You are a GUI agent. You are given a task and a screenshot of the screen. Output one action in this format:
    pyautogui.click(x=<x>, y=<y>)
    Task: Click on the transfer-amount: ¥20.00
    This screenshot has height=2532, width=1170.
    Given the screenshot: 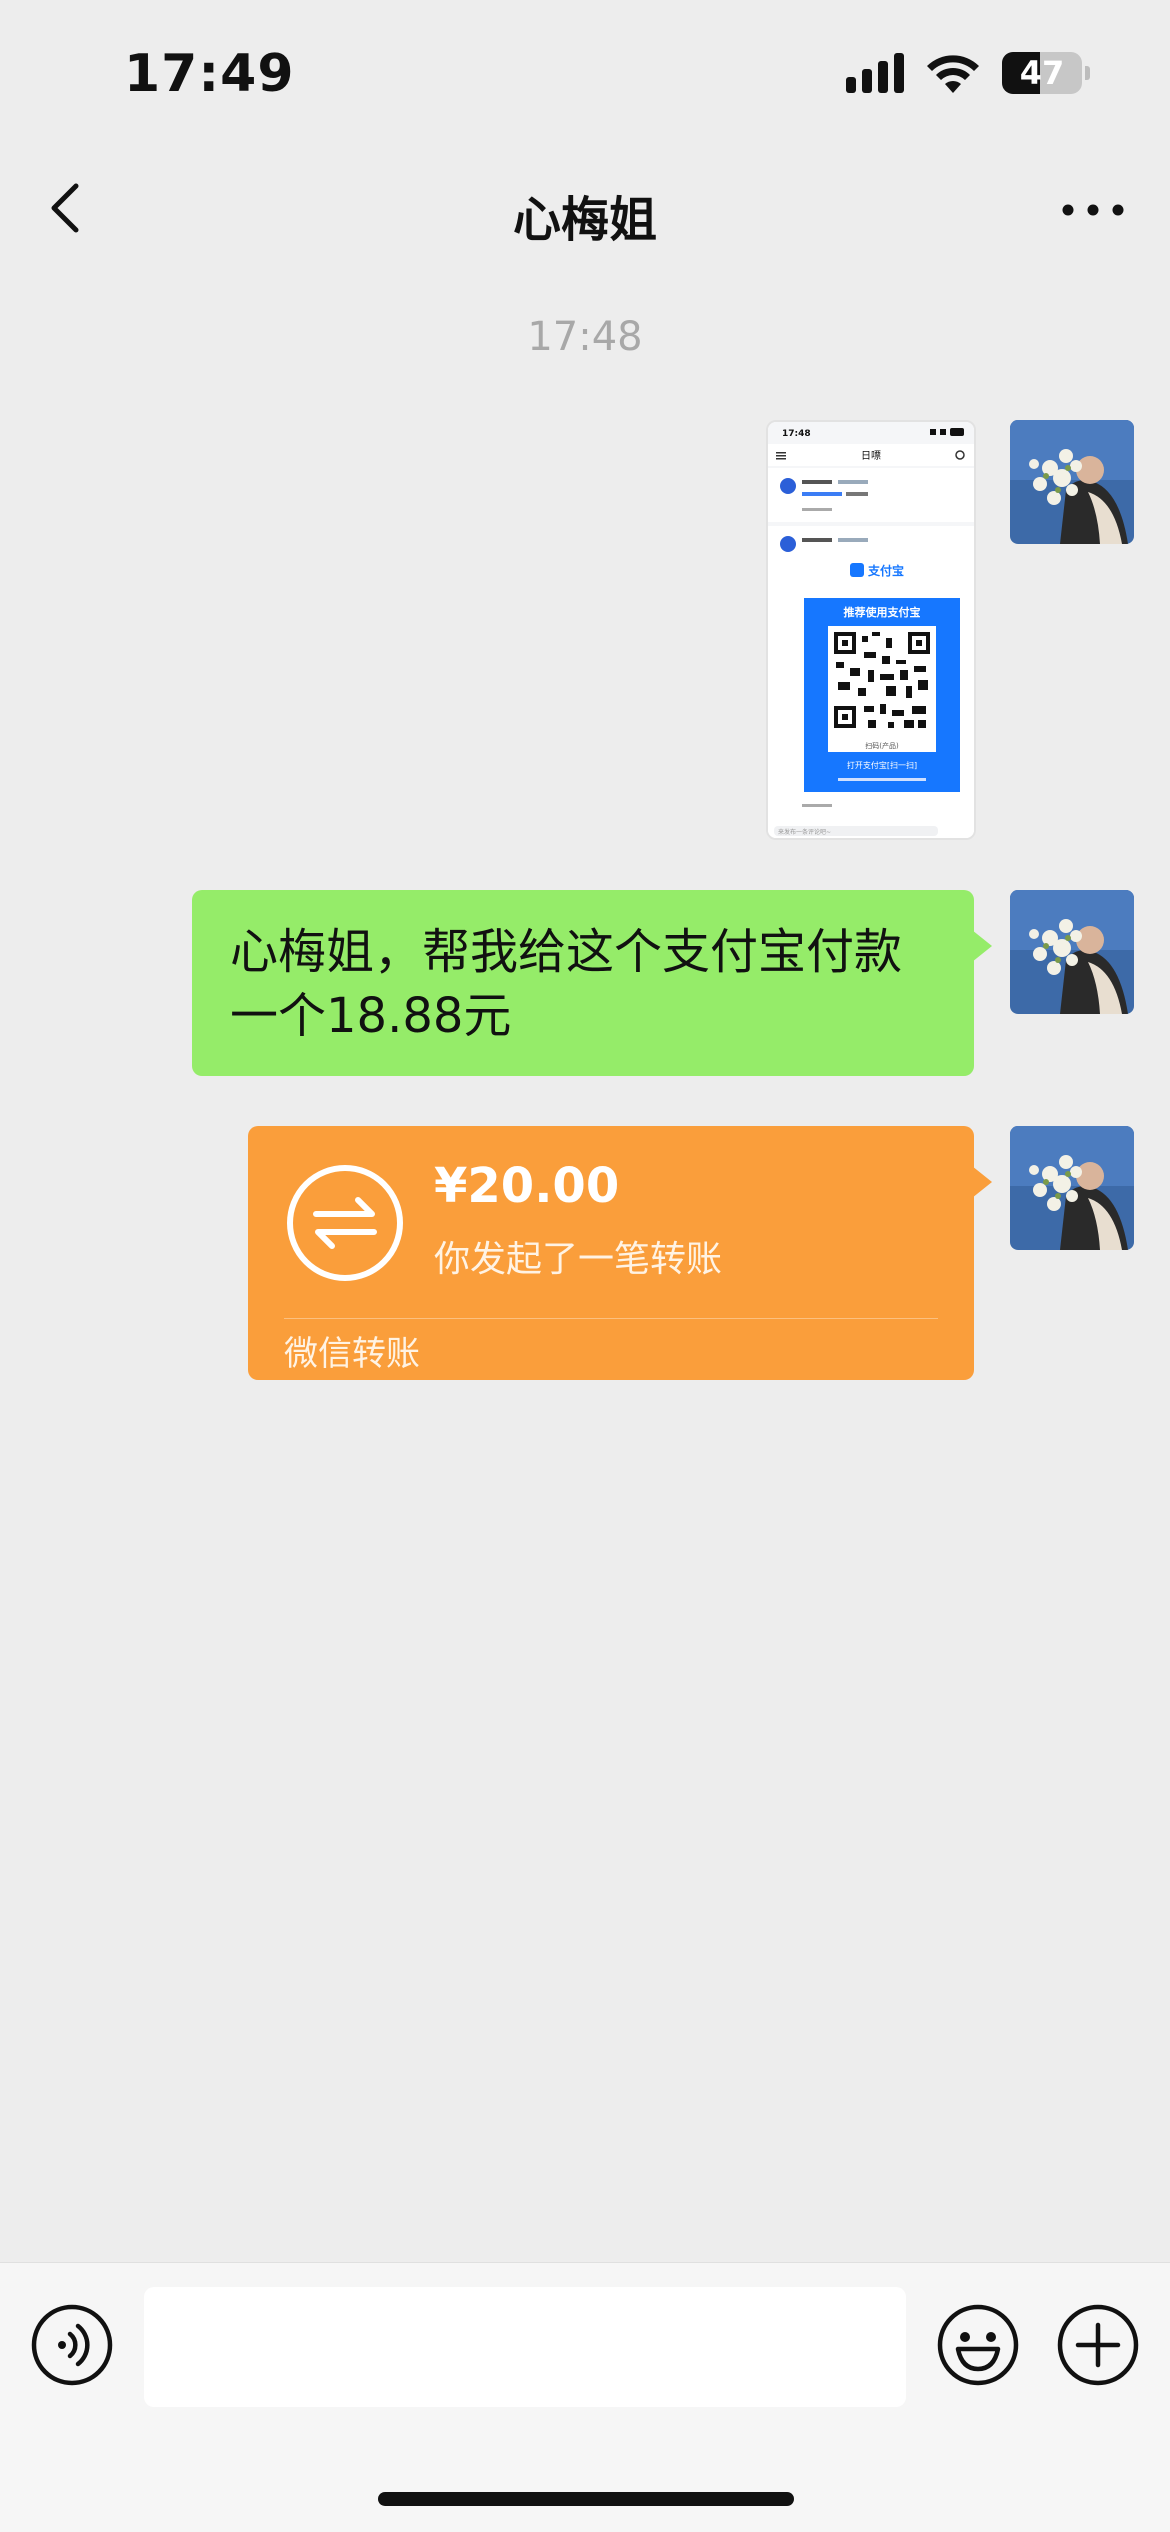 What is the action you would take?
    pyautogui.click(x=527, y=1186)
    